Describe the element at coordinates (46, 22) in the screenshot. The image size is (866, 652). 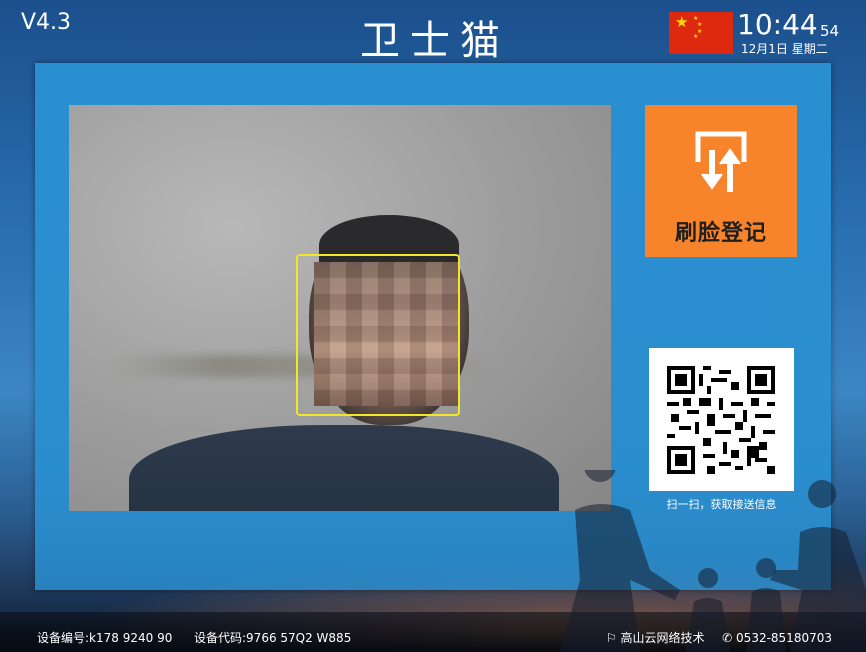
I see `version-label: V4.3` at that location.